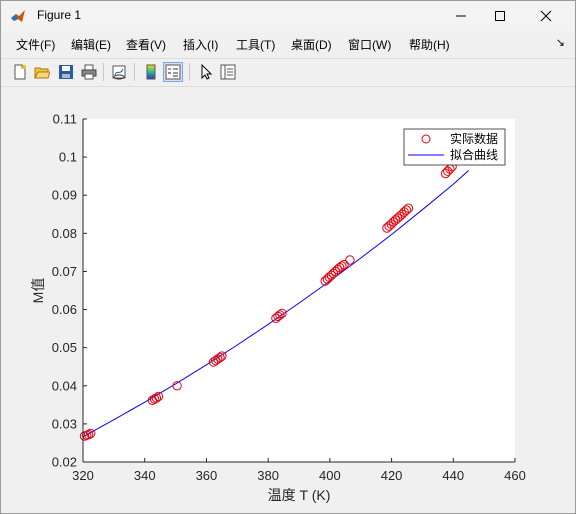  I want to click on menu-edit: 编辑(E), so click(91, 44).